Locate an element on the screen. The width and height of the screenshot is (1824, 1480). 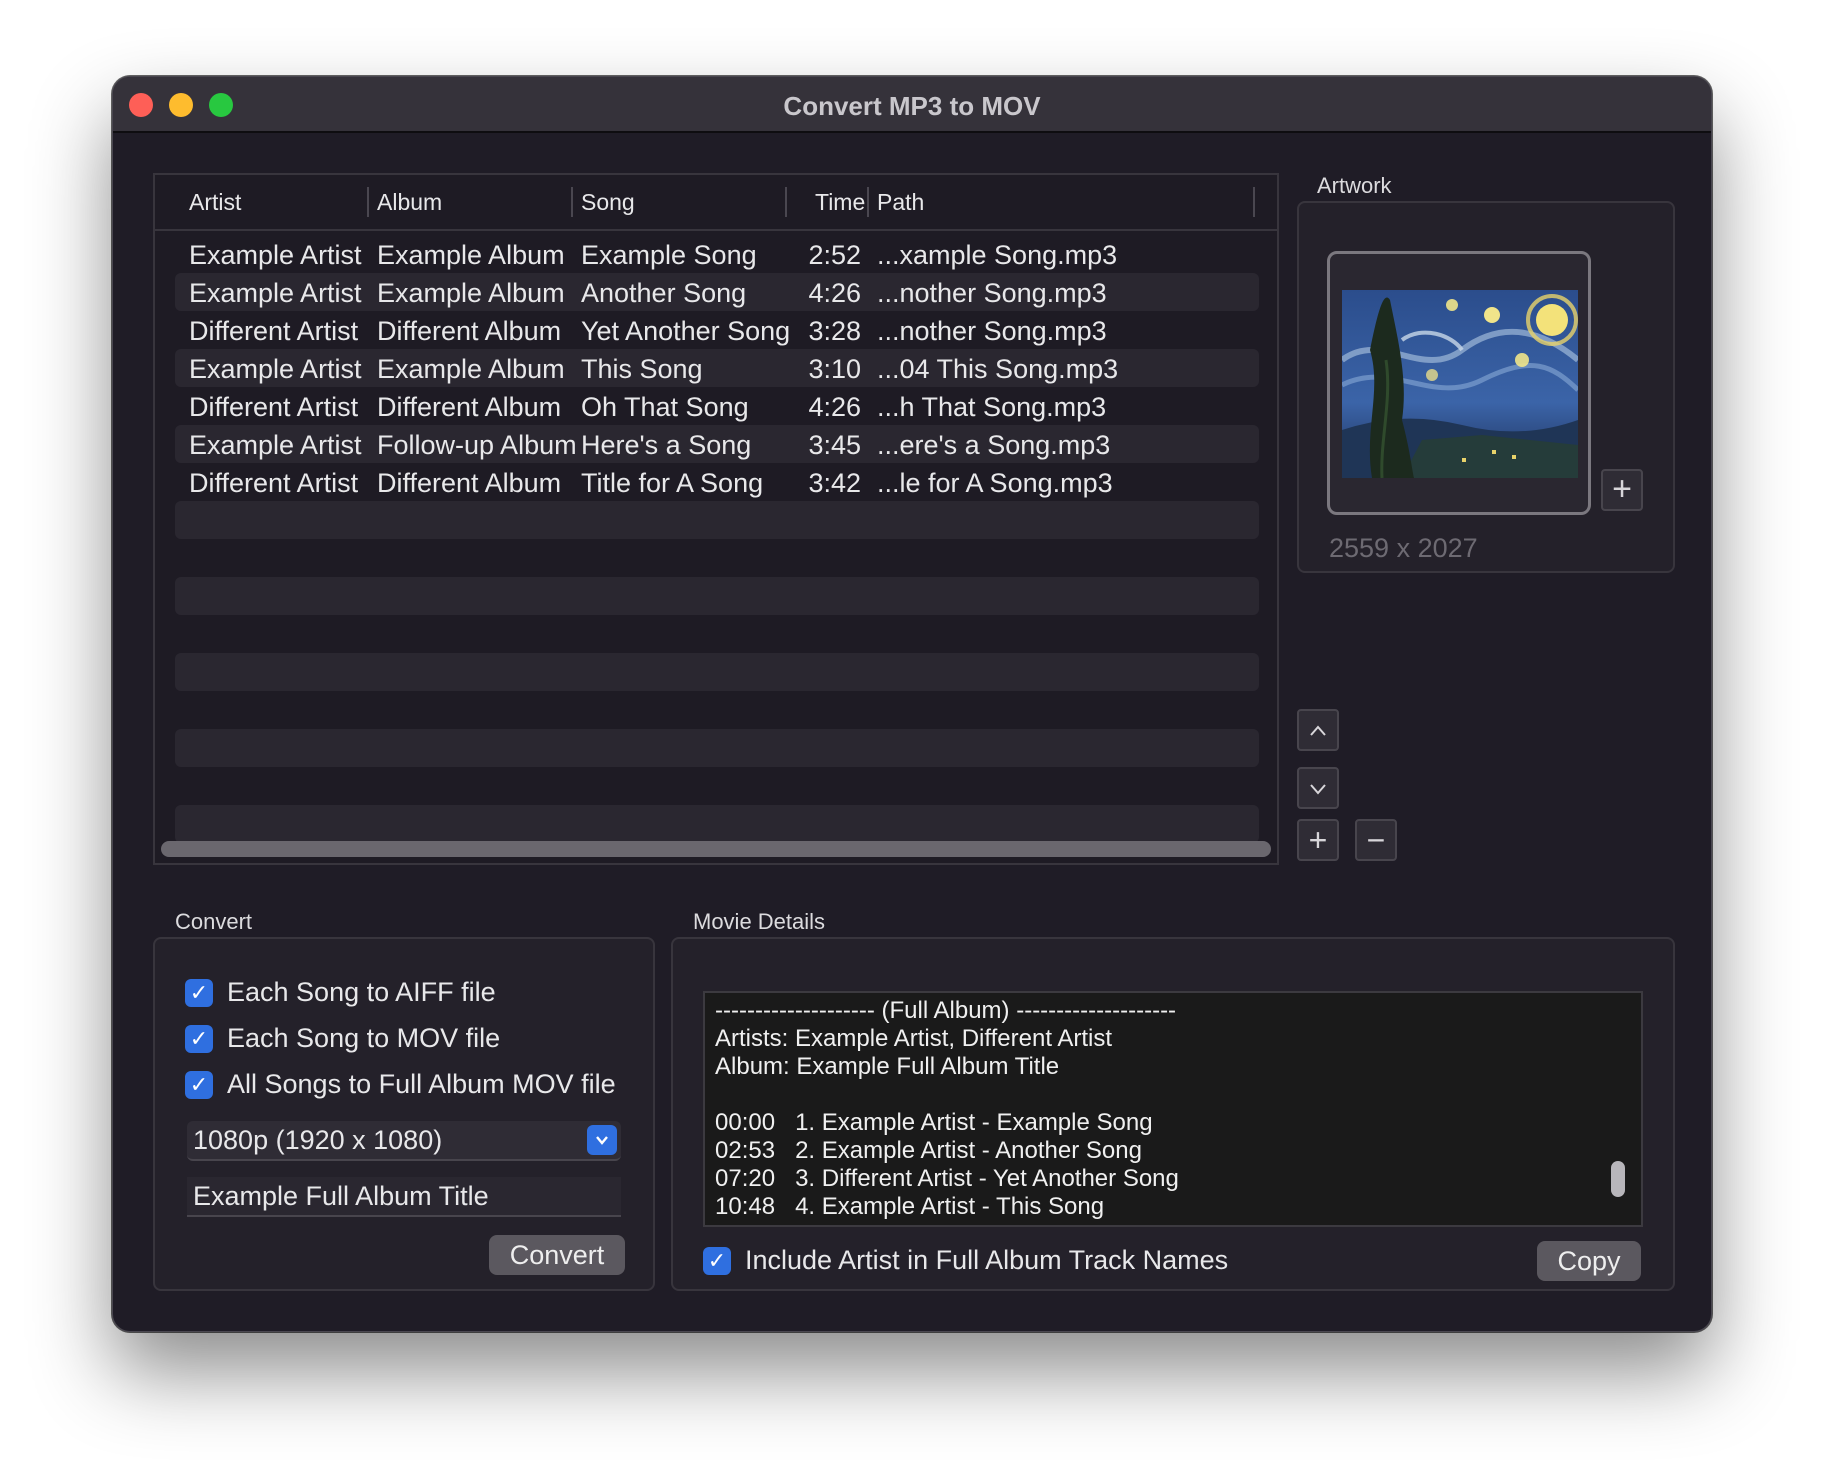
artwork-group: 2559 x 2027 + is located at coordinates (1486, 387).